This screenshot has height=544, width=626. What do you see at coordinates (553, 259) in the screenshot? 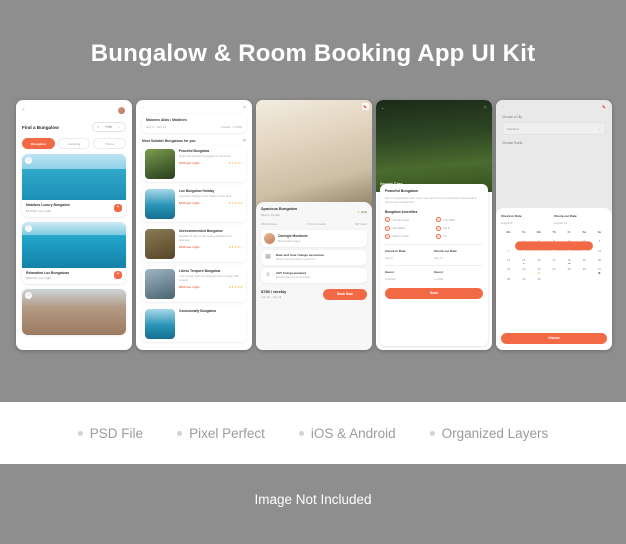
I see `calendar-day: 17` at bounding box center [553, 259].